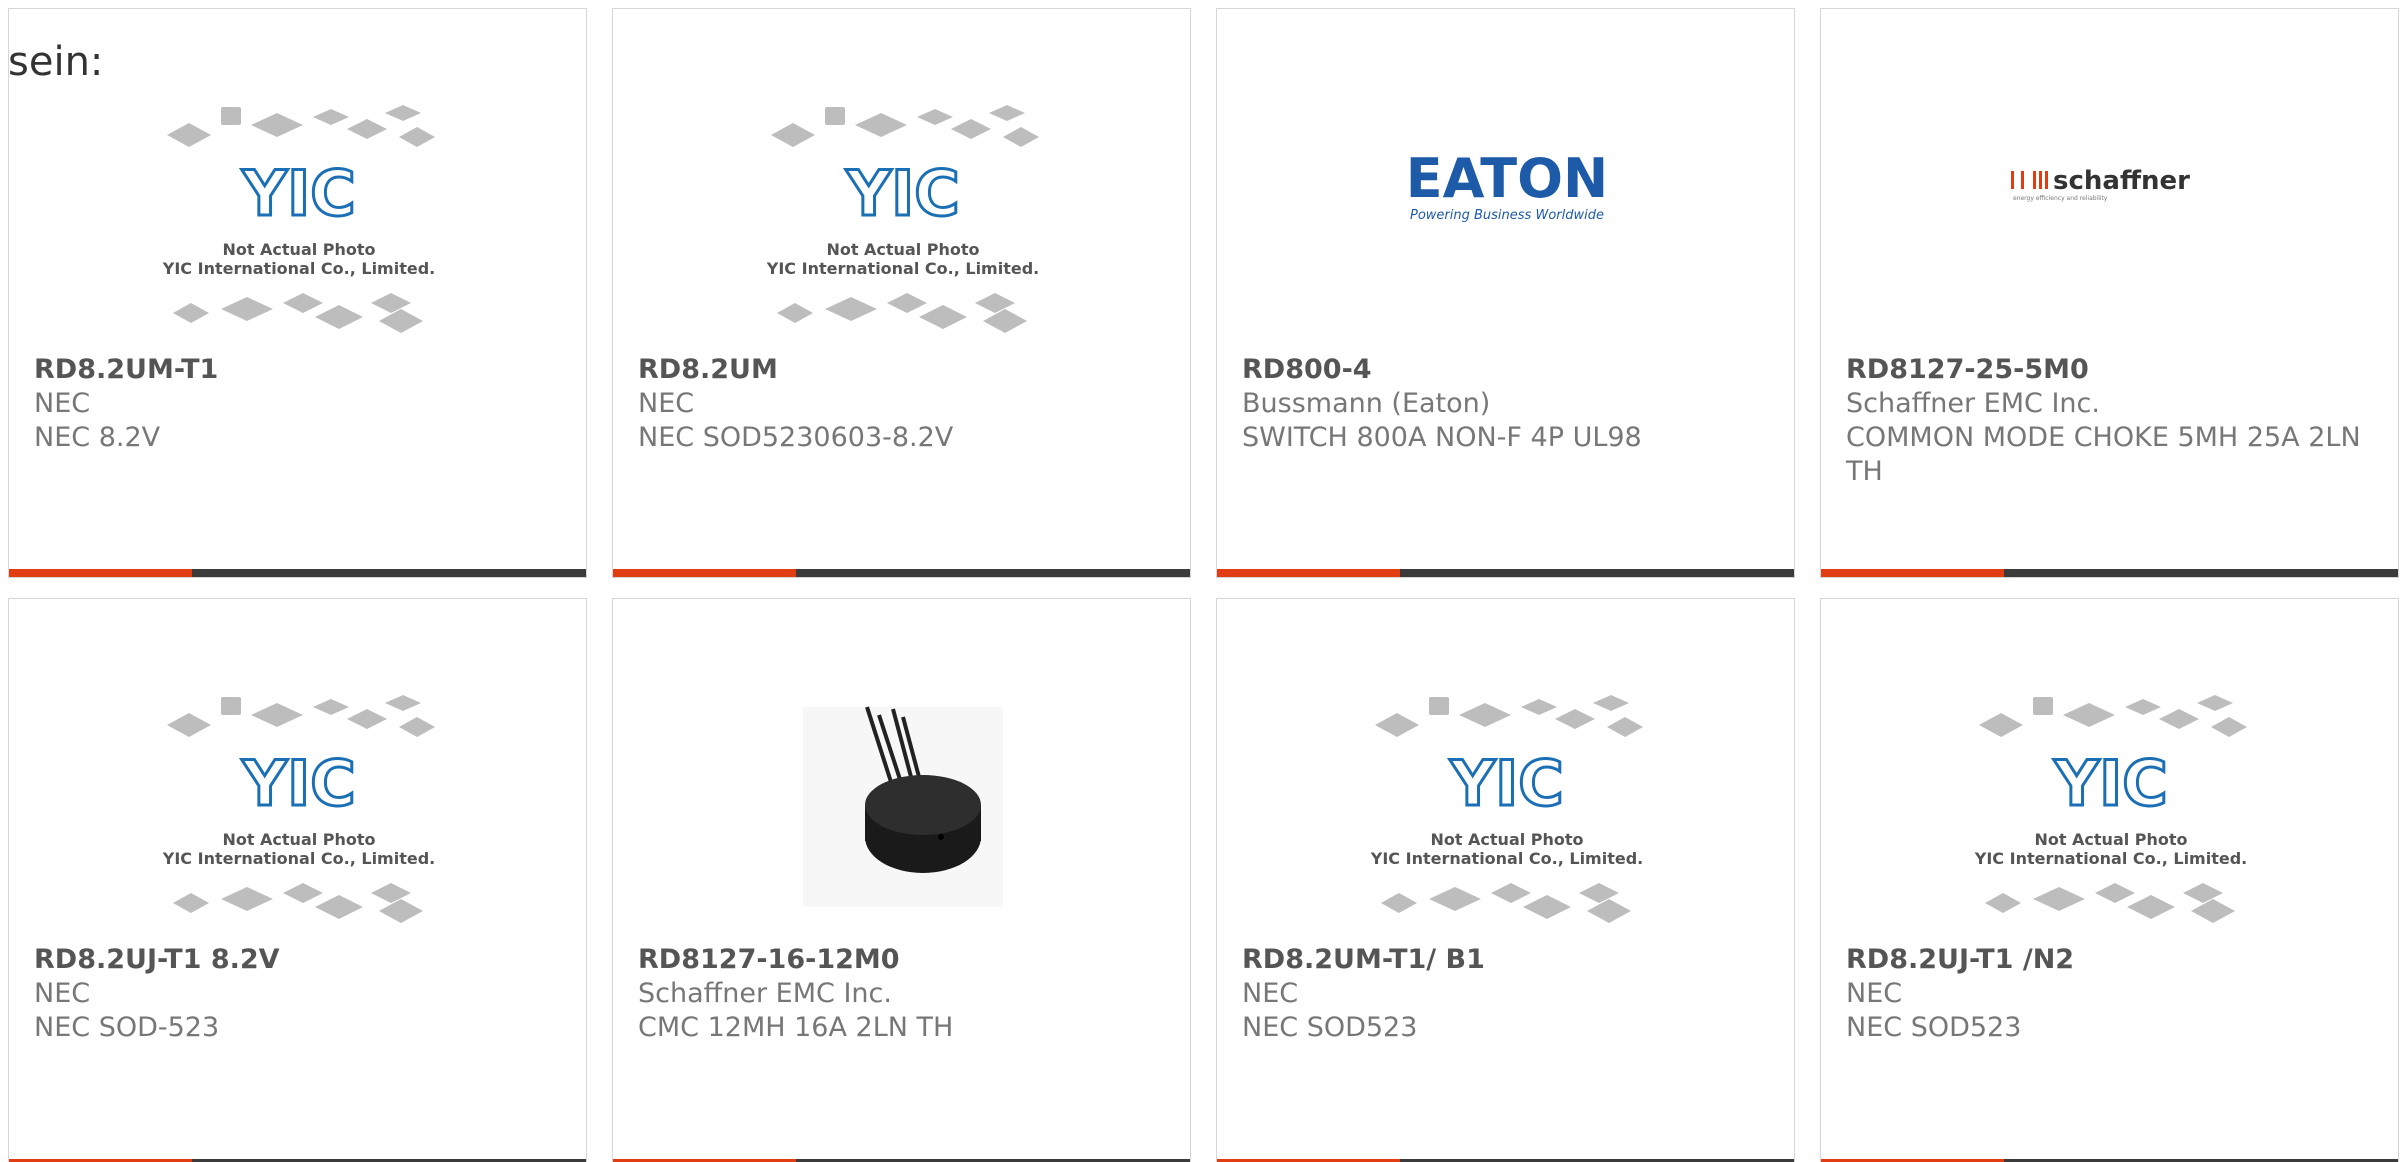 The image size is (2400, 1162). Describe the element at coordinates (898, 960) in the screenshot. I see `part-number-link: RD8127-16-12M0` at that location.